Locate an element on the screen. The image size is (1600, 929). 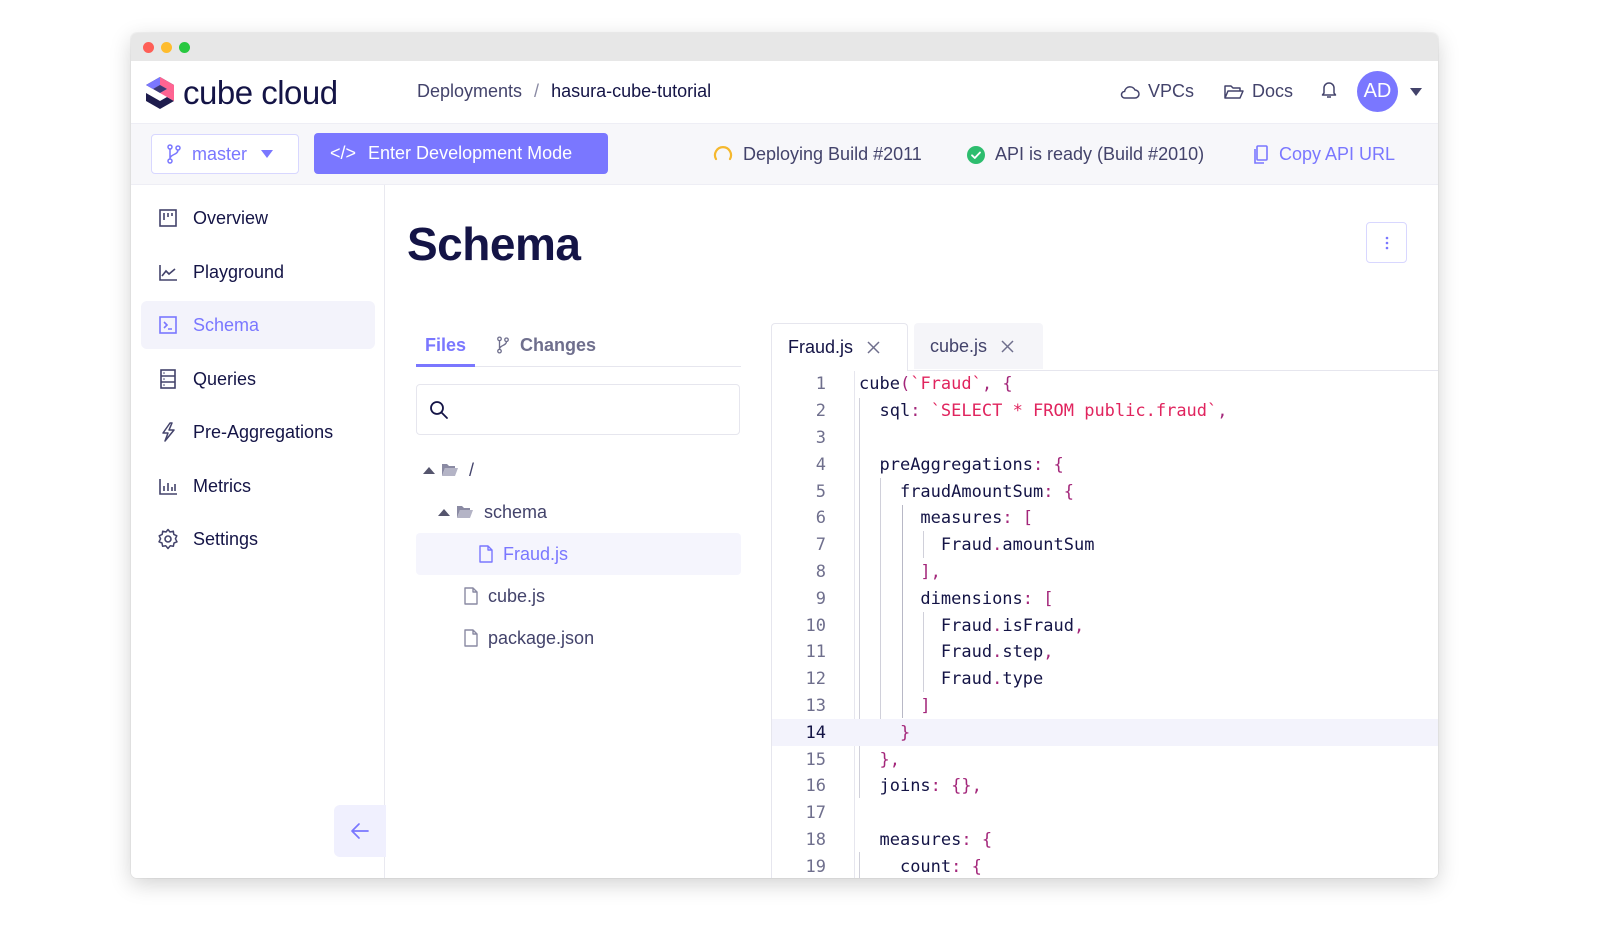
logo-text: cube cloud is located at coordinates (260, 92).